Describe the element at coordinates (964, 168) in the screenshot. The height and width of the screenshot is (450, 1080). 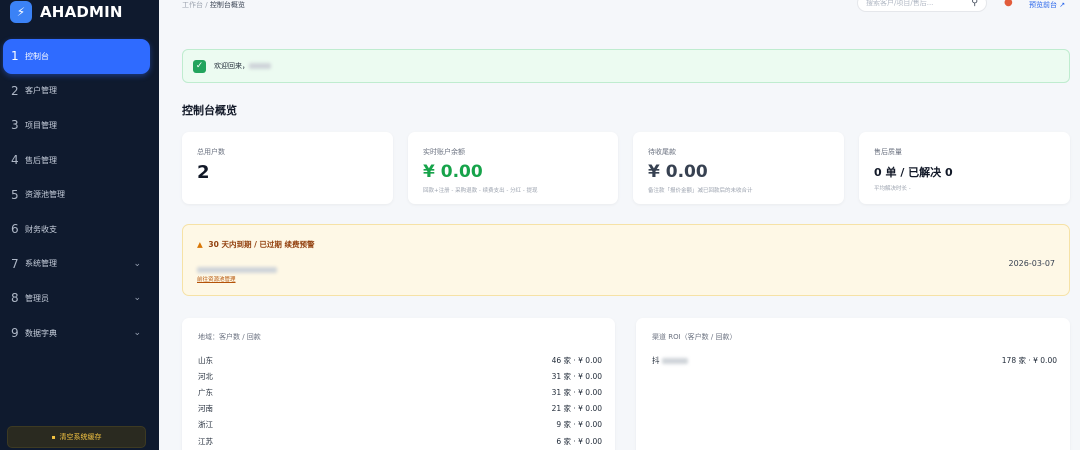
I see `stat-card-aftersales-quality: 售后质量 0 单 / 已解决 0 平均解决时长 -` at that location.